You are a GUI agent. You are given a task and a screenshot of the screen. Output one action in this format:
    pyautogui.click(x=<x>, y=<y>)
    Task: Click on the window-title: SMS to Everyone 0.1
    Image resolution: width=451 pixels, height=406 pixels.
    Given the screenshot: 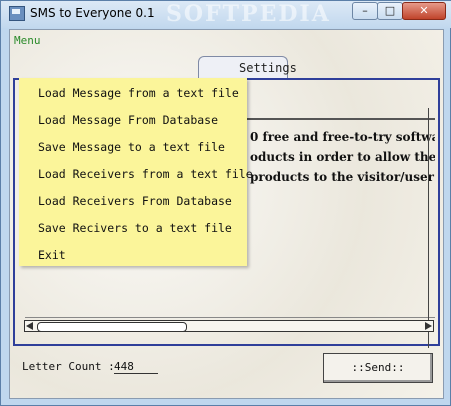 What is the action you would take?
    pyautogui.click(x=92, y=13)
    